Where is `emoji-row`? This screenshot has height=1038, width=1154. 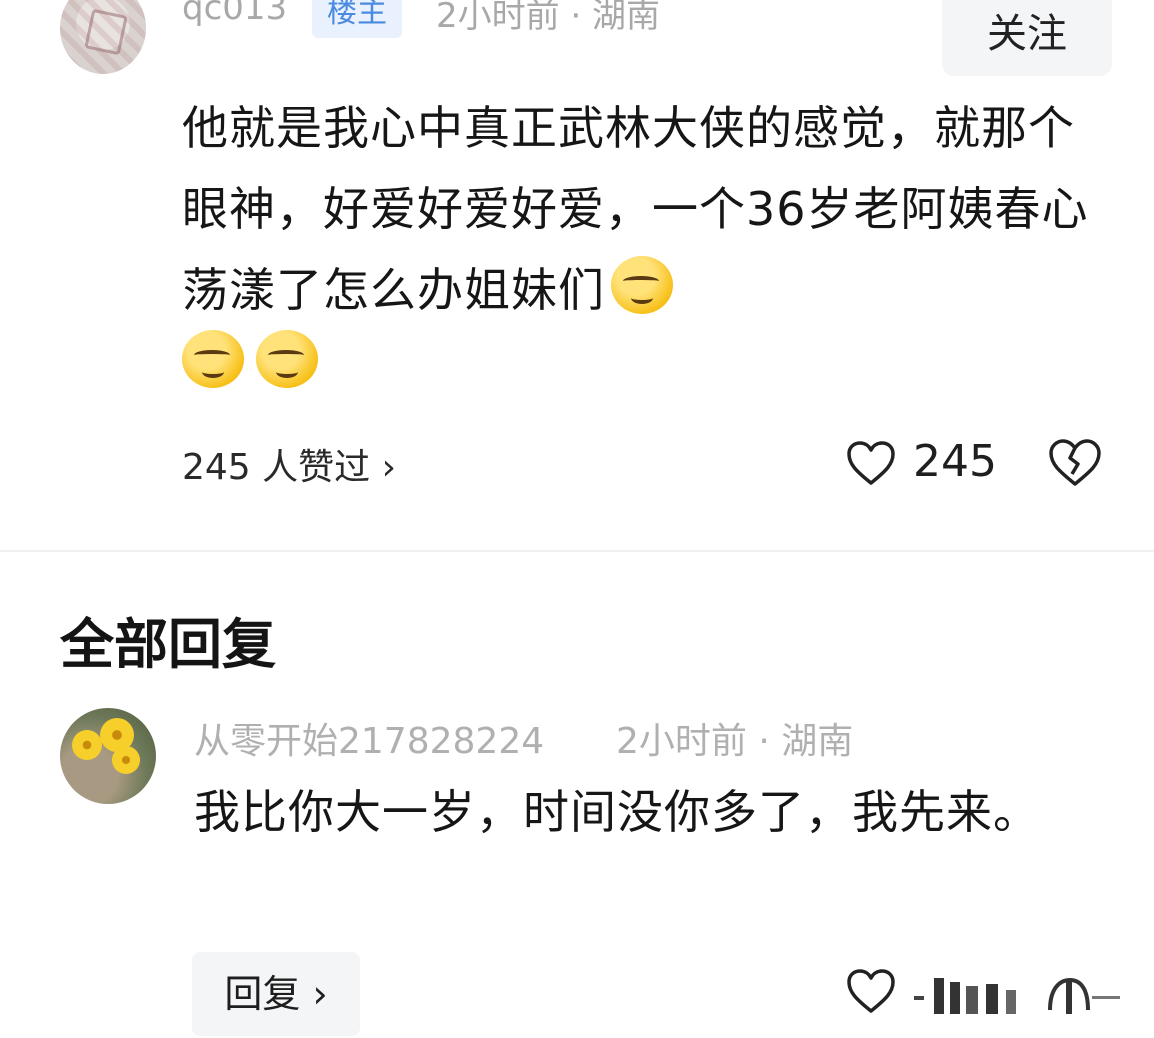
emoji-row is located at coordinates (256, 359).